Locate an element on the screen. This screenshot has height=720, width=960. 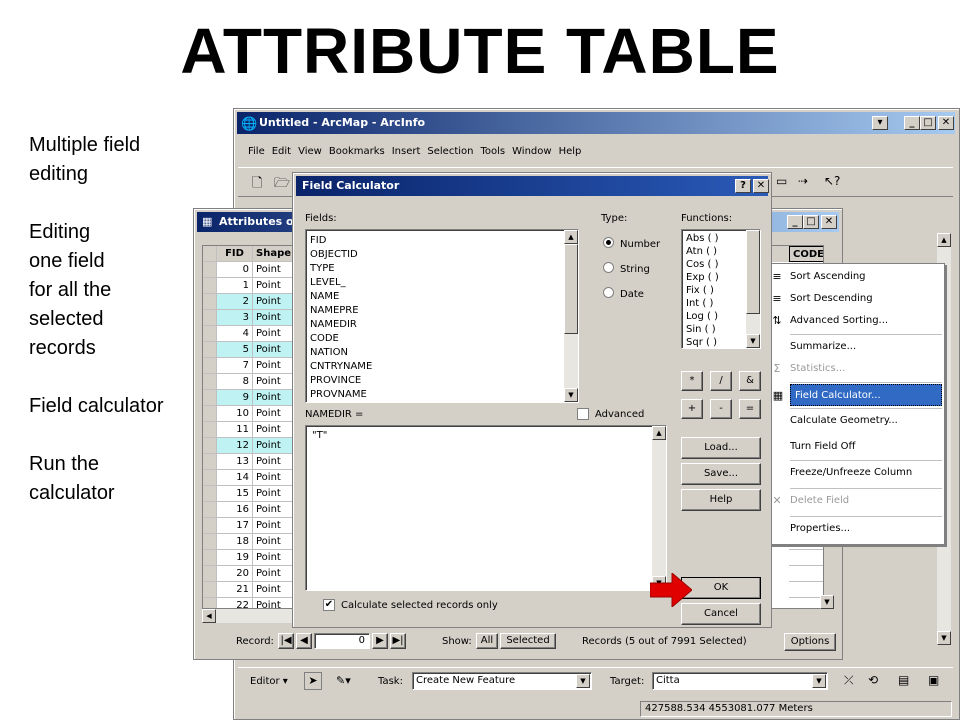
calc-selected-checkbox: ✔ is located at coordinates (329, 605).